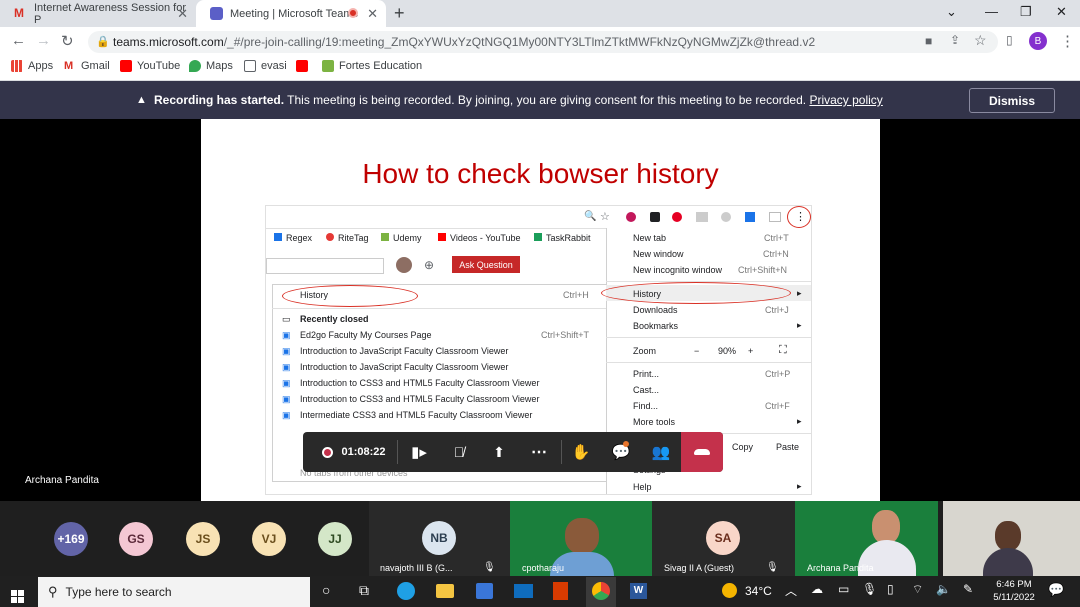  Describe the element at coordinates (216, 13) in the screenshot. I see `teams-icon` at that location.